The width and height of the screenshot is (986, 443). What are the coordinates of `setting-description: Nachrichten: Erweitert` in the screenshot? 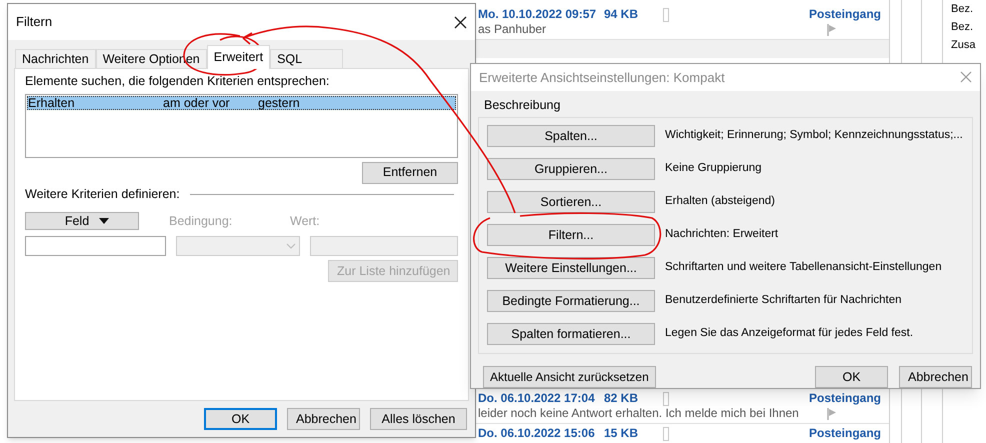 It's located at (721, 234).